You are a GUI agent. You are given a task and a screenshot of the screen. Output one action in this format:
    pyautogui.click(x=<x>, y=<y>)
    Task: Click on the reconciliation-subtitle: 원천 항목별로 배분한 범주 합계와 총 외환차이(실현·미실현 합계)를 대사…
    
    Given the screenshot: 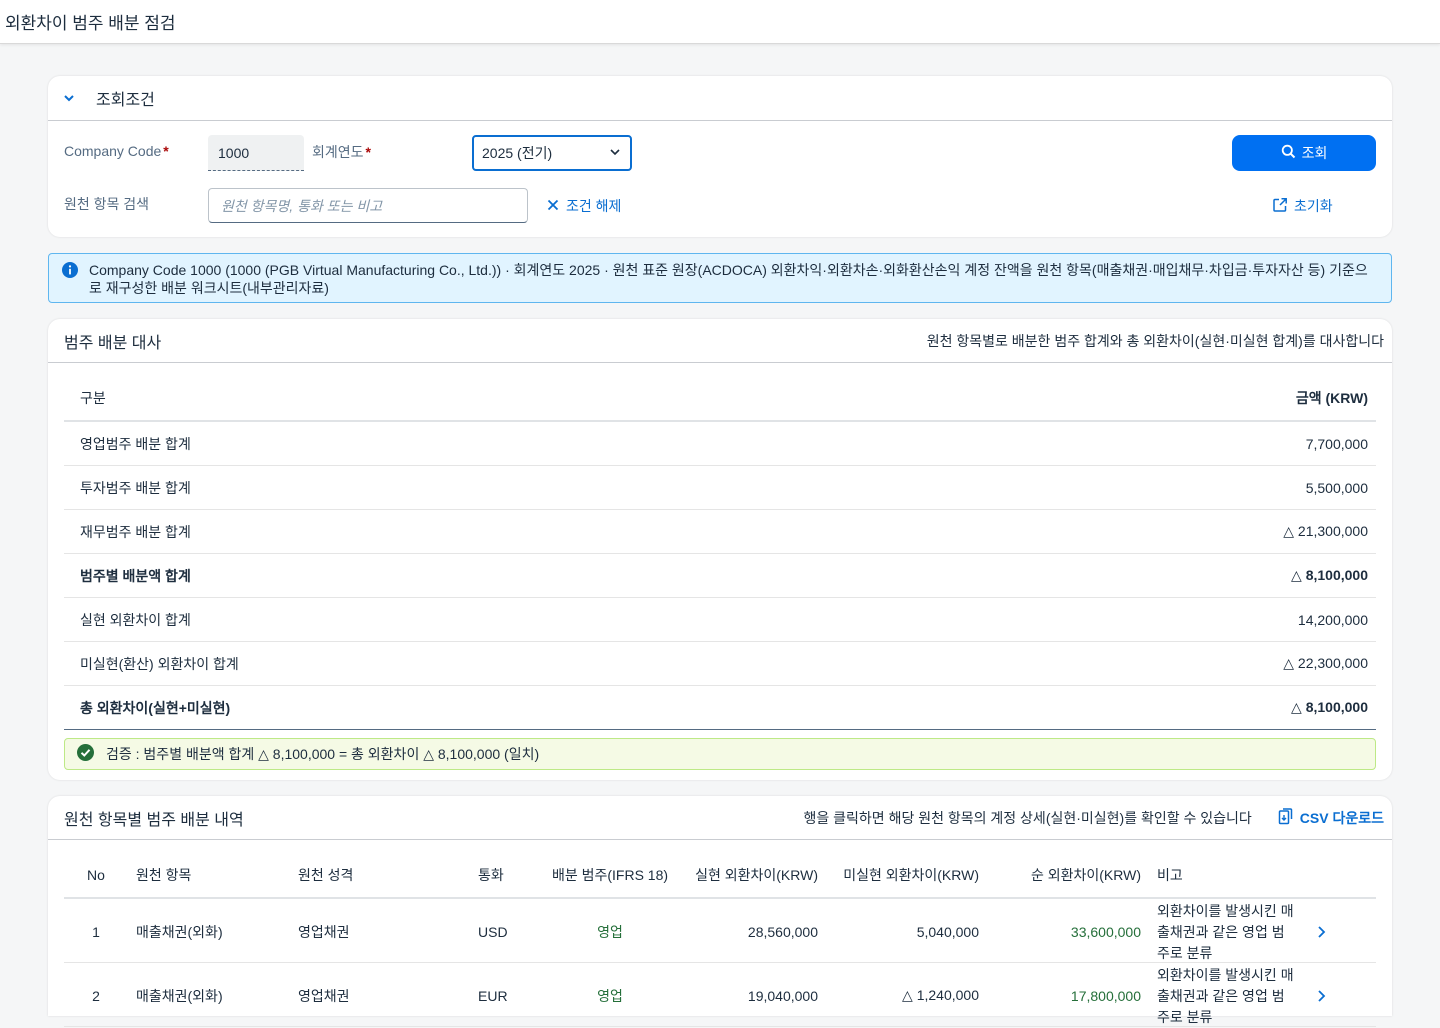 What is the action you would take?
    pyautogui.click(x=1155, y=340)
    